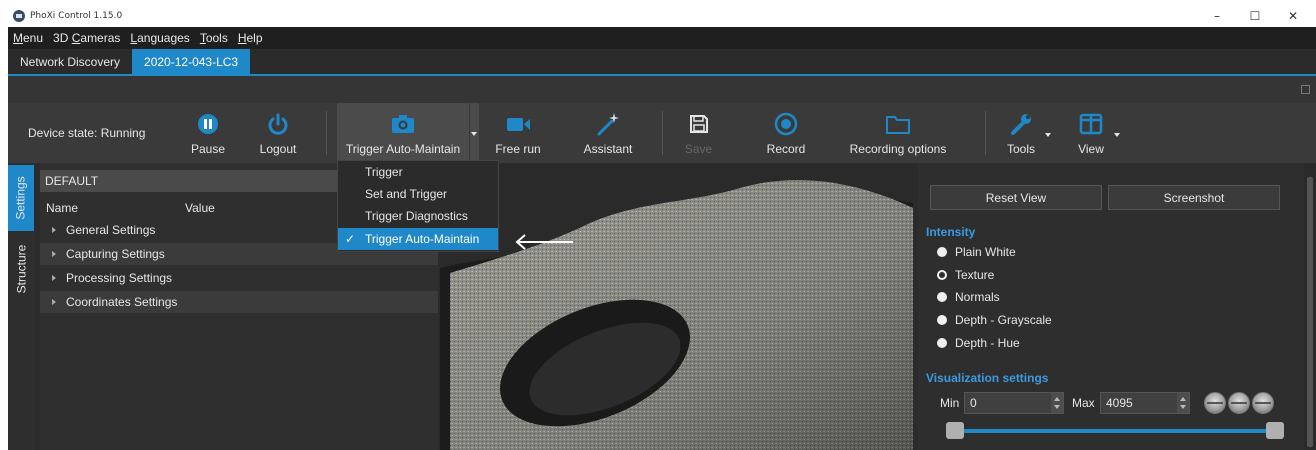 The width and height of the screenshot is (1316, 450). I want to click on camera-icon, so click(403, 124).